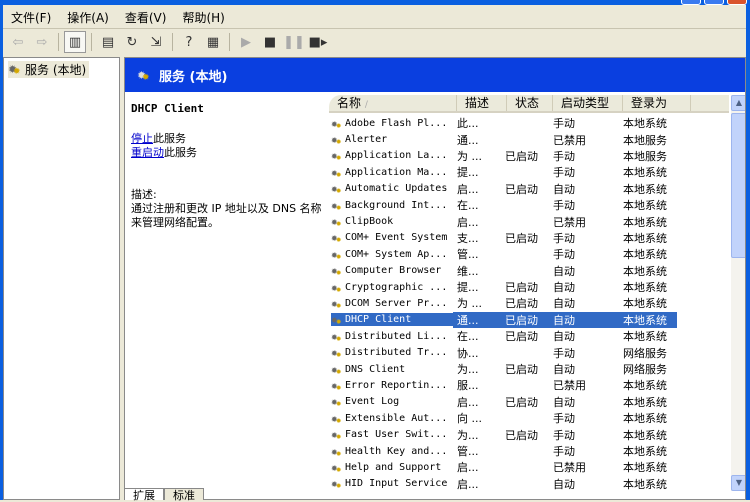  Describe the element at coordinates (156, 42) in the screenshot. I see `export-list-icon: ⇲` at that location.